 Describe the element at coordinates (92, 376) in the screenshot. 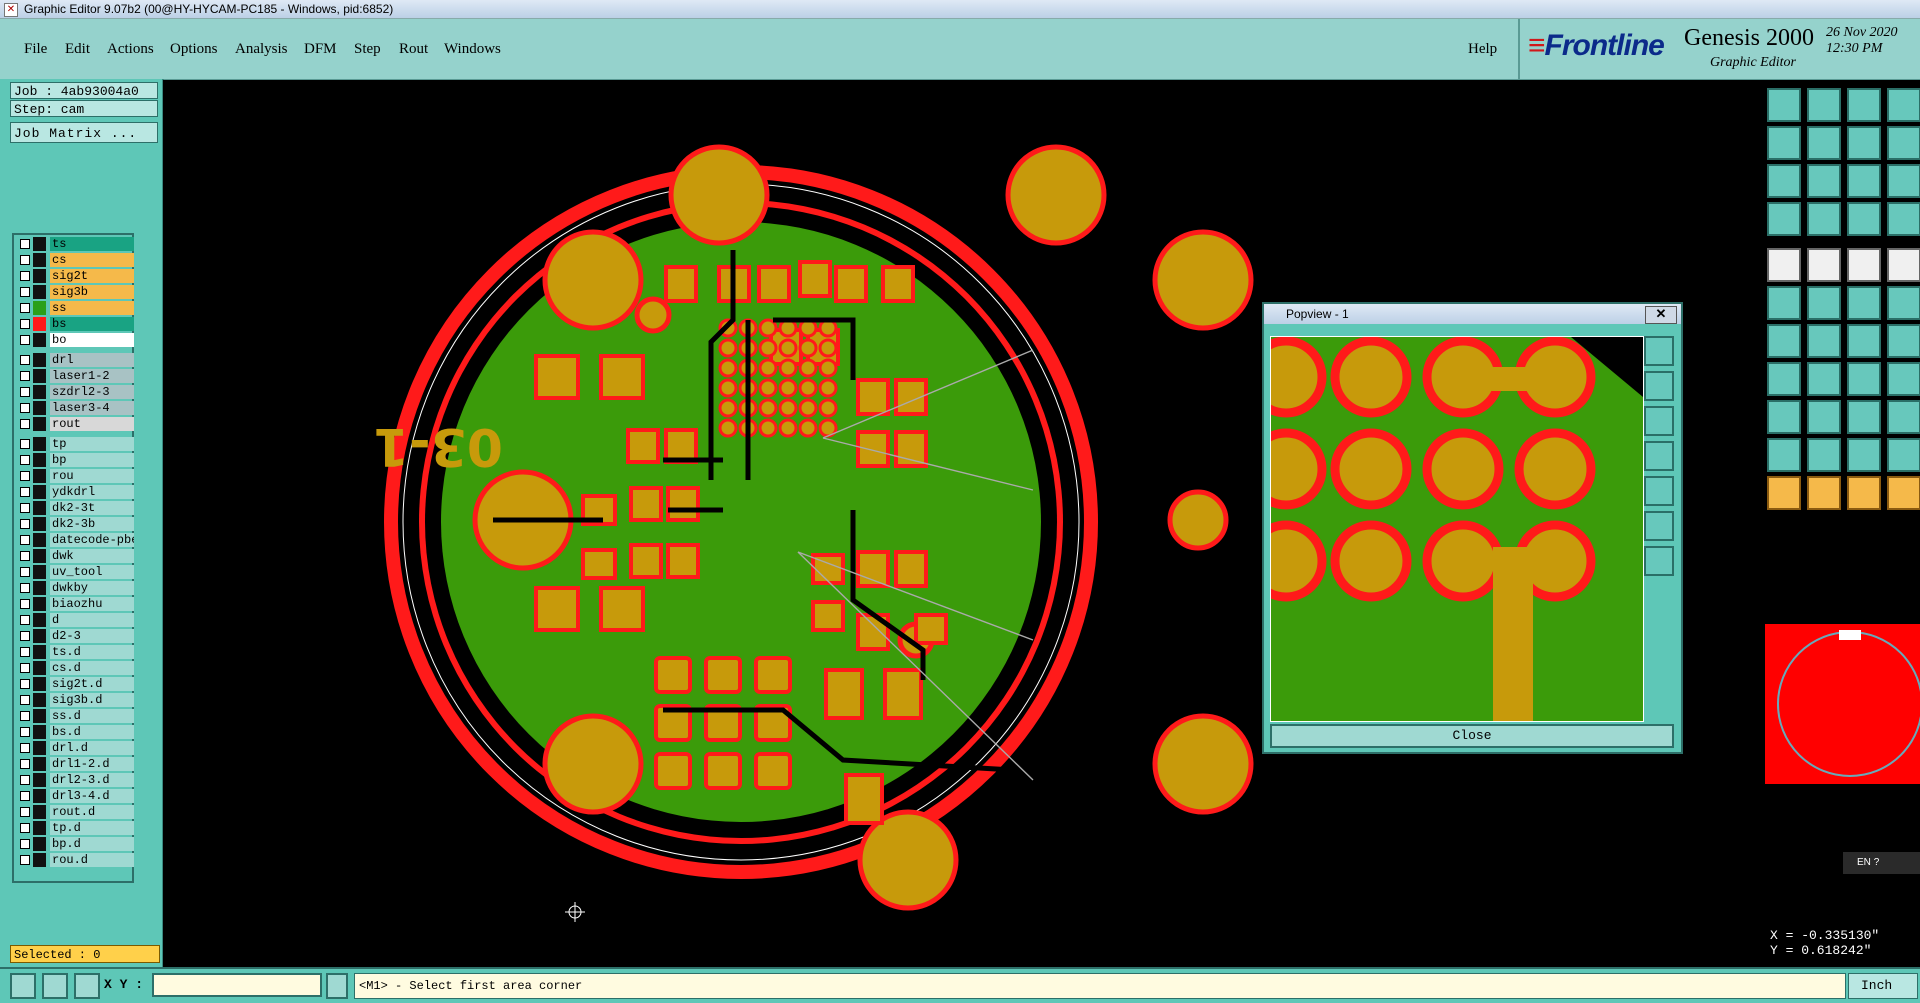

I see `layer-name: laser1-2` at that location.